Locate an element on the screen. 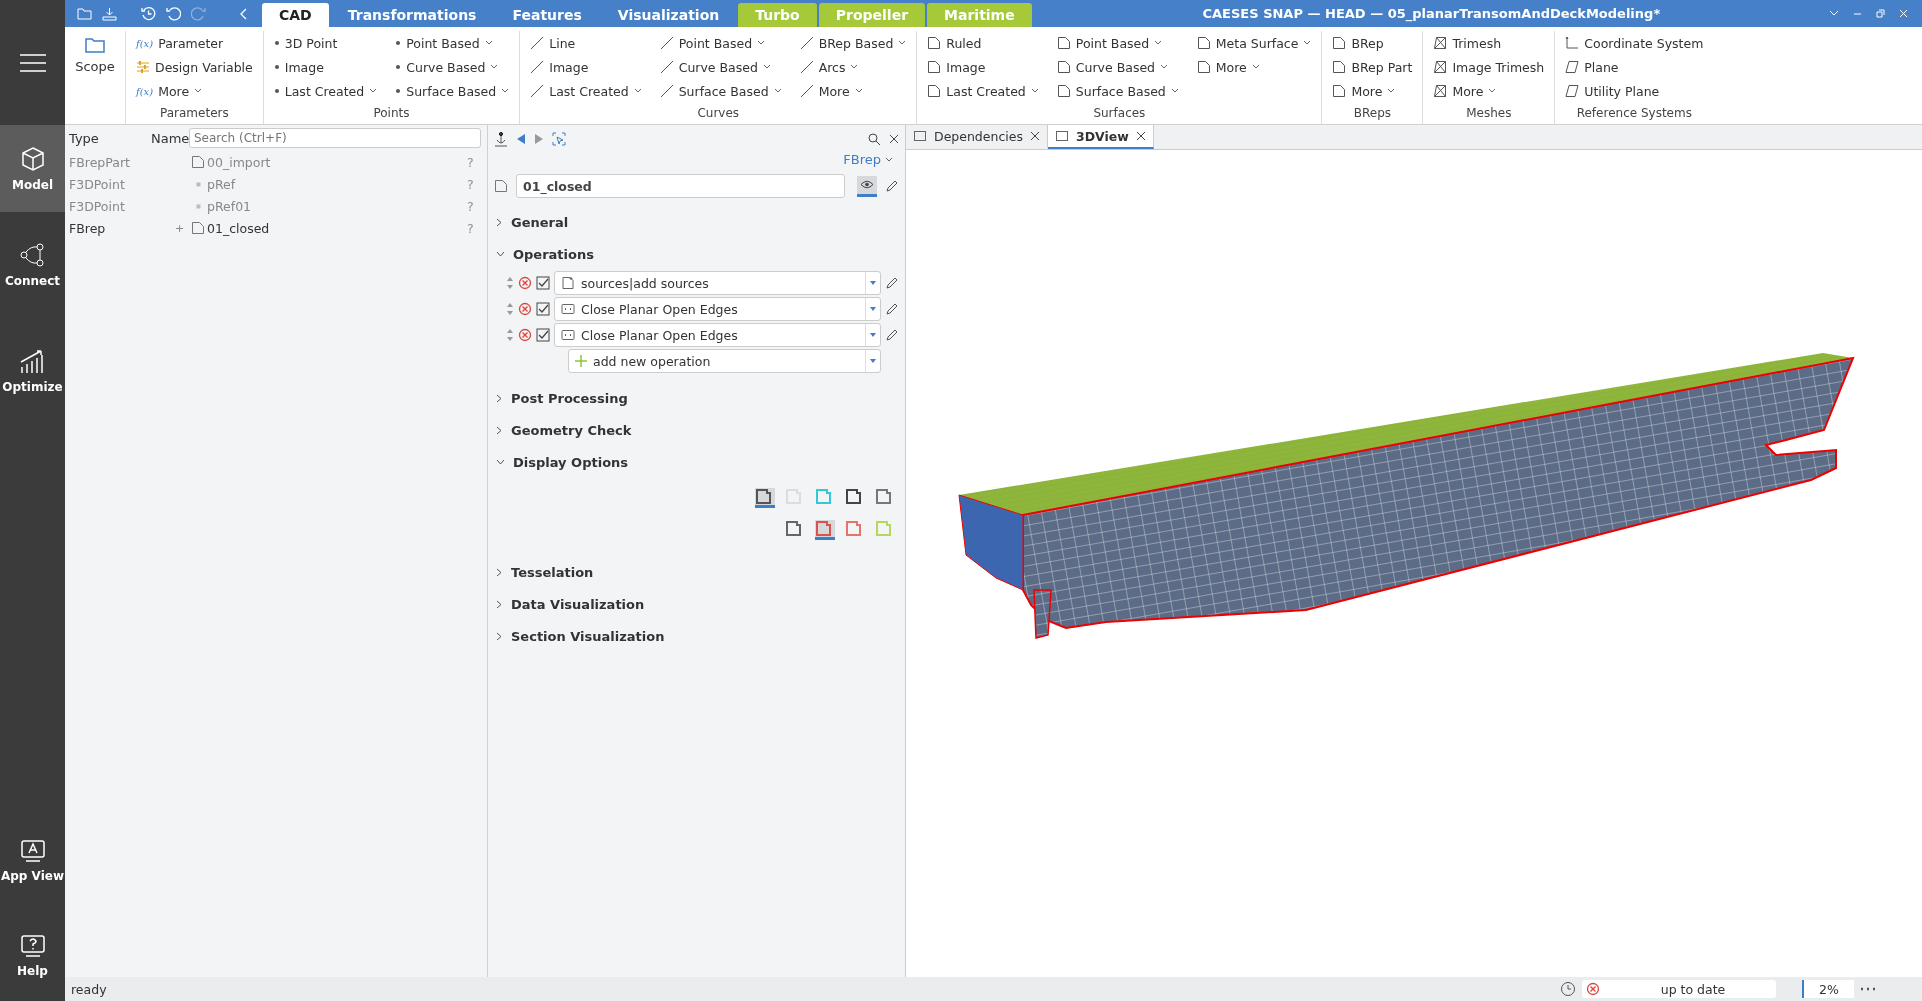  ribbon-item: f(x) More is located at coordinates (194, 91).